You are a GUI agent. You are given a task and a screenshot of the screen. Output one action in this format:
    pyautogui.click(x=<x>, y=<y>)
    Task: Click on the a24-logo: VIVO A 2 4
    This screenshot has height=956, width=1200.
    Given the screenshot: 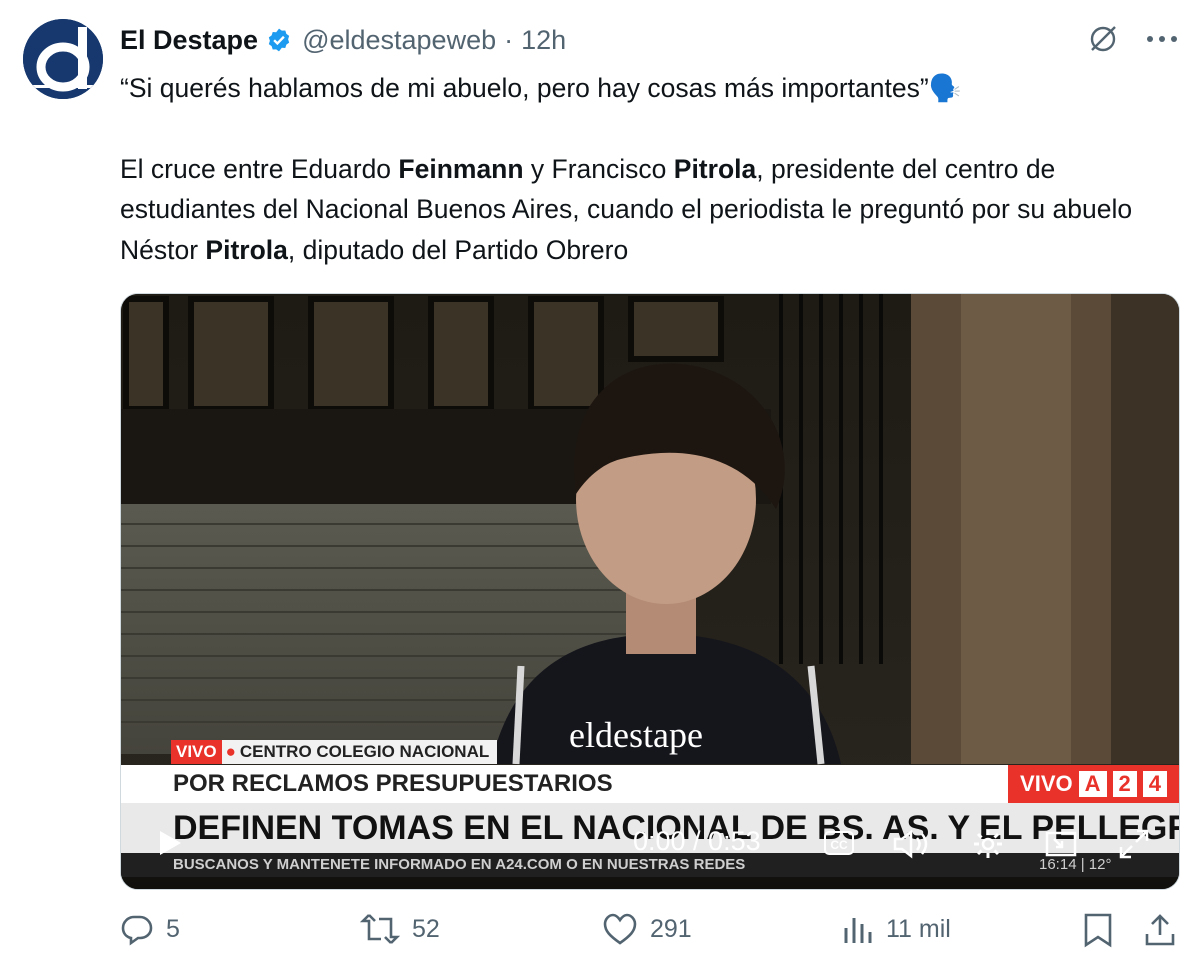 What is the action you would take?
    pyautogui.click(x=1093, y=784)
    